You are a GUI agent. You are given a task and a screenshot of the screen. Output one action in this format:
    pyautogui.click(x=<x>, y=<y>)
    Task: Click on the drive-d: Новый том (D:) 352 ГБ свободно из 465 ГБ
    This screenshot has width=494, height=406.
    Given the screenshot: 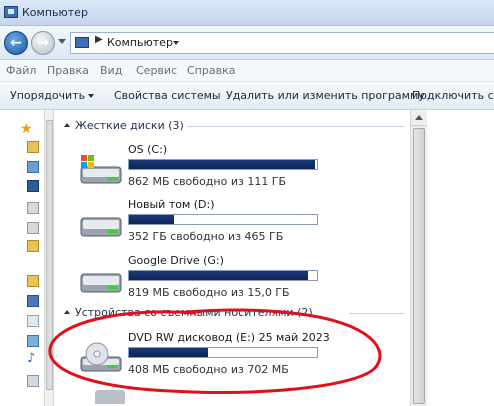 What is the action you would take?
    pyautogui.click(x=238, y=226)
    